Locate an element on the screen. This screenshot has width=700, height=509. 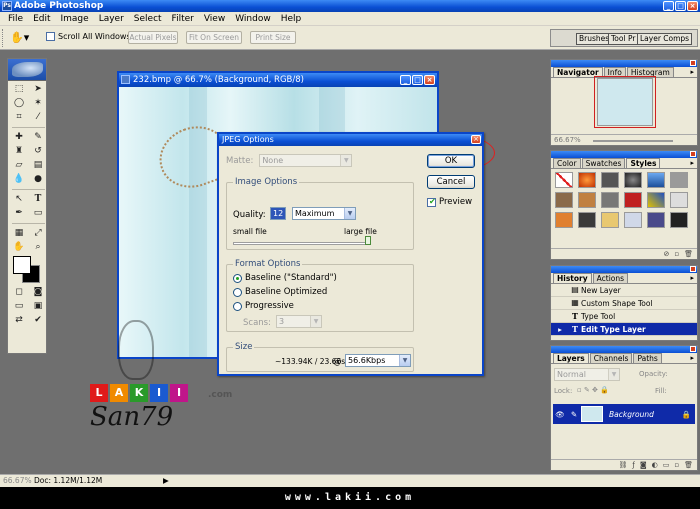
navigator-view-box is located at coordinates (625, 102).